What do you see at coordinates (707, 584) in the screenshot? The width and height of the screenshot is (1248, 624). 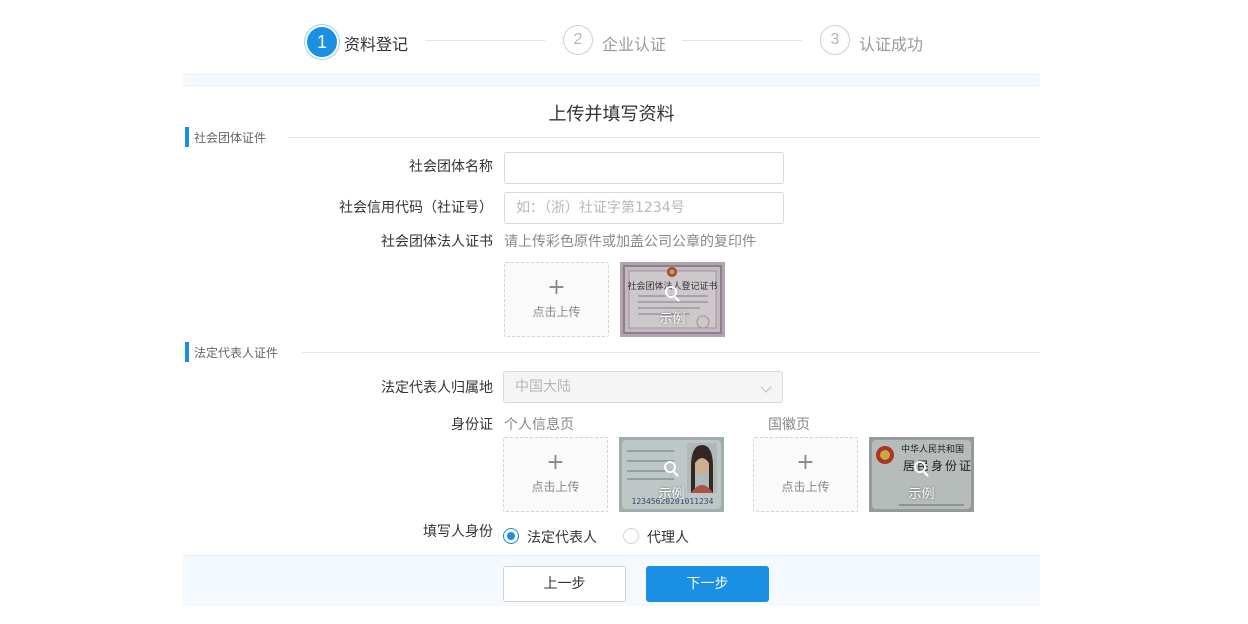 I see `next-step-button: 下一步` at bounding box center [707, 584].